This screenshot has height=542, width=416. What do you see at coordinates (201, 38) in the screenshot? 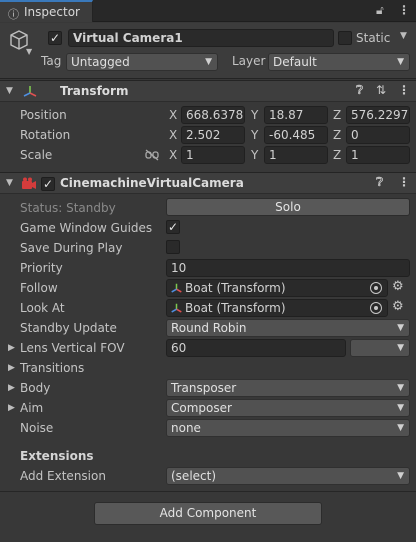
I see `gameobject-name-field: Virtual Camera1` at bounding box center [201, 38].